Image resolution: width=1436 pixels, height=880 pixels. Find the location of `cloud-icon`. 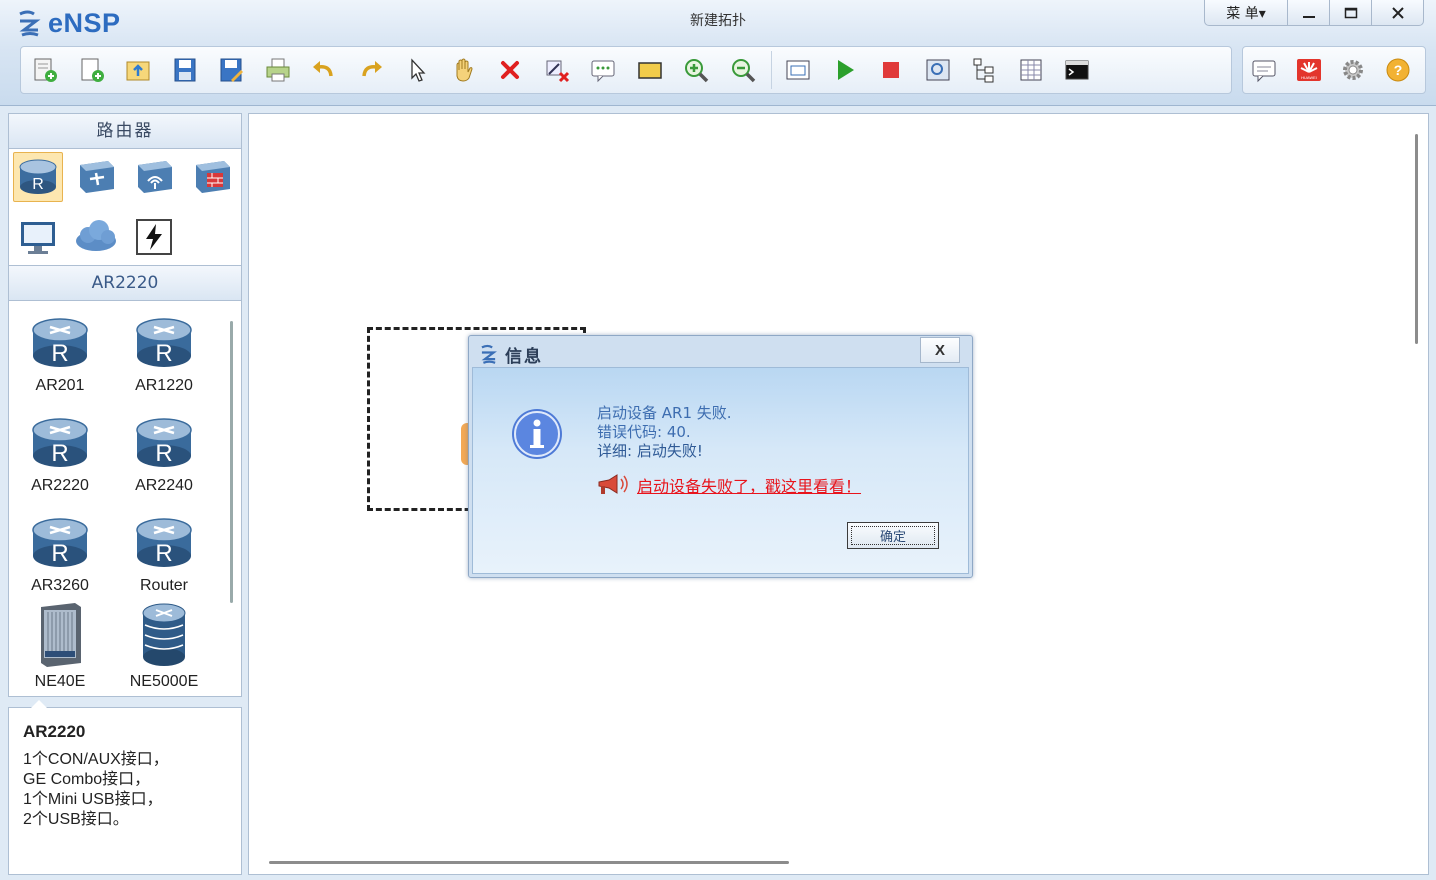

cloud-icon is located at coordinates (96, 235).